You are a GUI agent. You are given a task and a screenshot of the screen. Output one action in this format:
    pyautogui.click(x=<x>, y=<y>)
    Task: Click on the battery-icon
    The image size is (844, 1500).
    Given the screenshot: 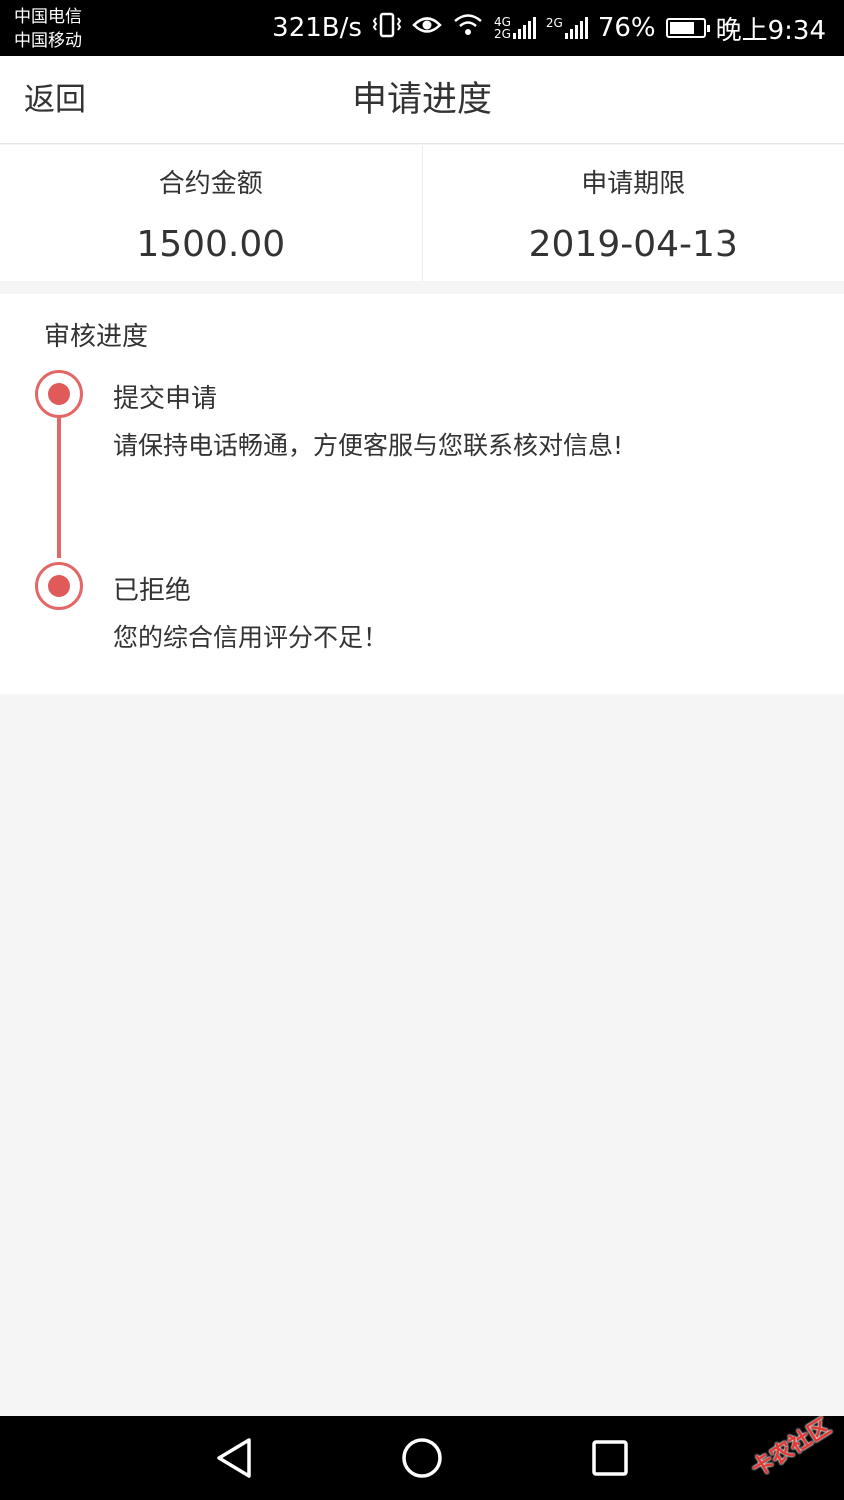 What is the action you would take?
    pyautogui.click(x=687, y=28)
    